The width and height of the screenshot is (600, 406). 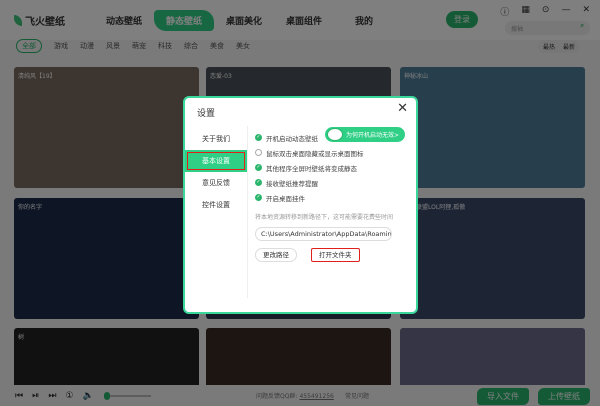 What do you see at coordinates (323, 234) in the screenshot?
I see `path-field: C:\Users\Administrator\AppData\Roaming` at bounding box center [323, 234].